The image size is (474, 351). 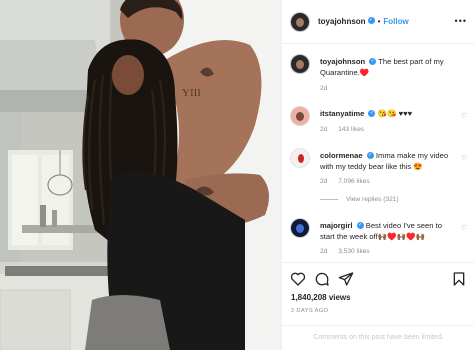 What do you see at coordinates (459, 279) in the screenshot?
I see `bookmark-icon` at bounding box center [459, 279].